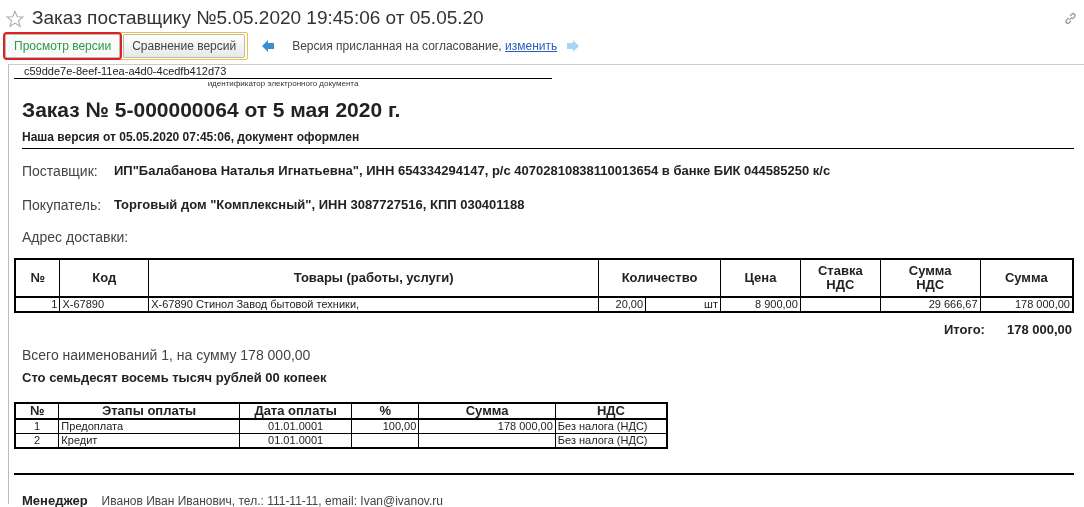  I want to click on manager-label: Менеджер, so click(55, 499).